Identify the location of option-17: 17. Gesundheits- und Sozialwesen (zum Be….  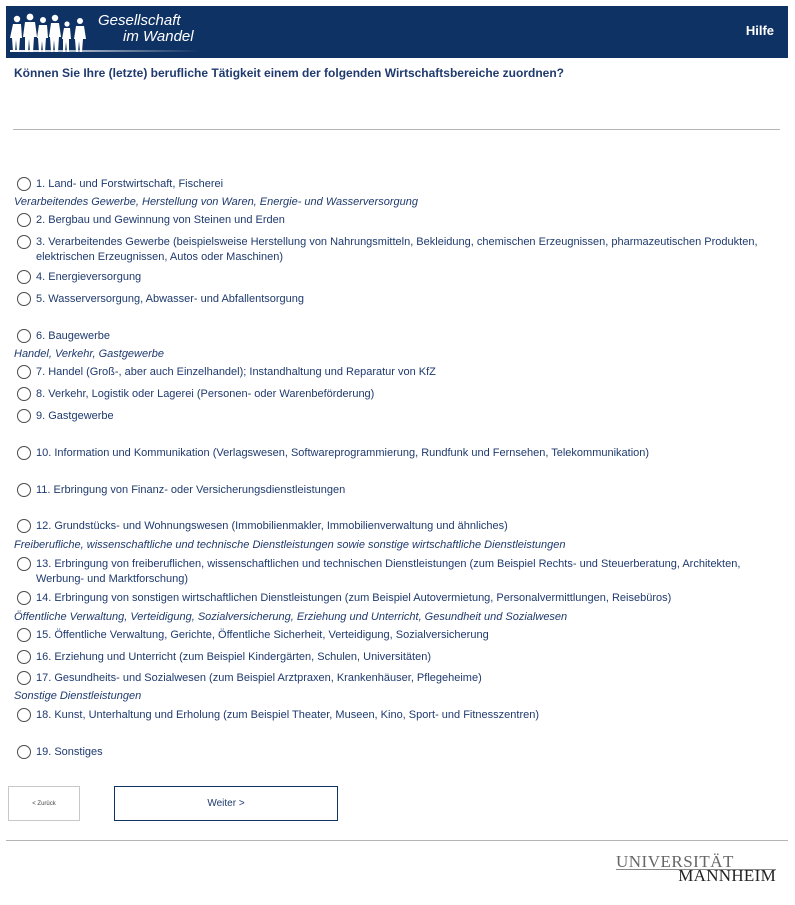
(394, 678).